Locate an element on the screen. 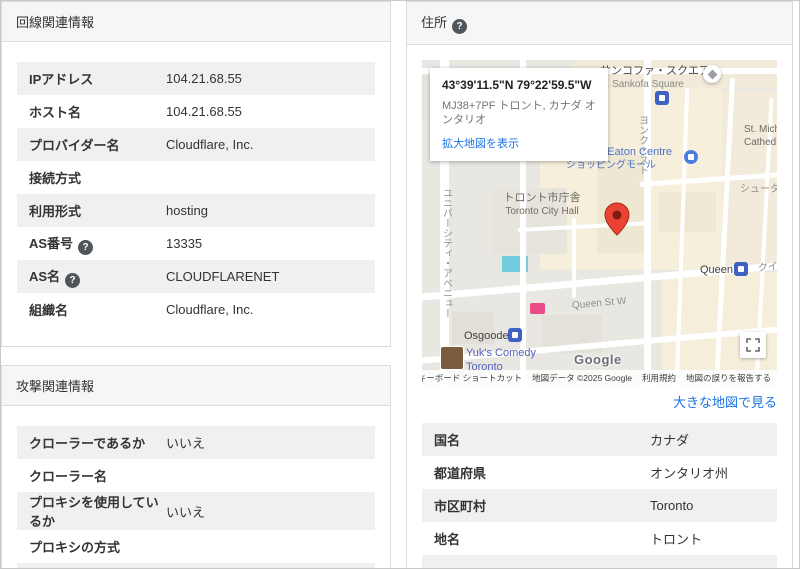  view-large-map-row: 大きな地図で見る is located at coordinates (599, 401).